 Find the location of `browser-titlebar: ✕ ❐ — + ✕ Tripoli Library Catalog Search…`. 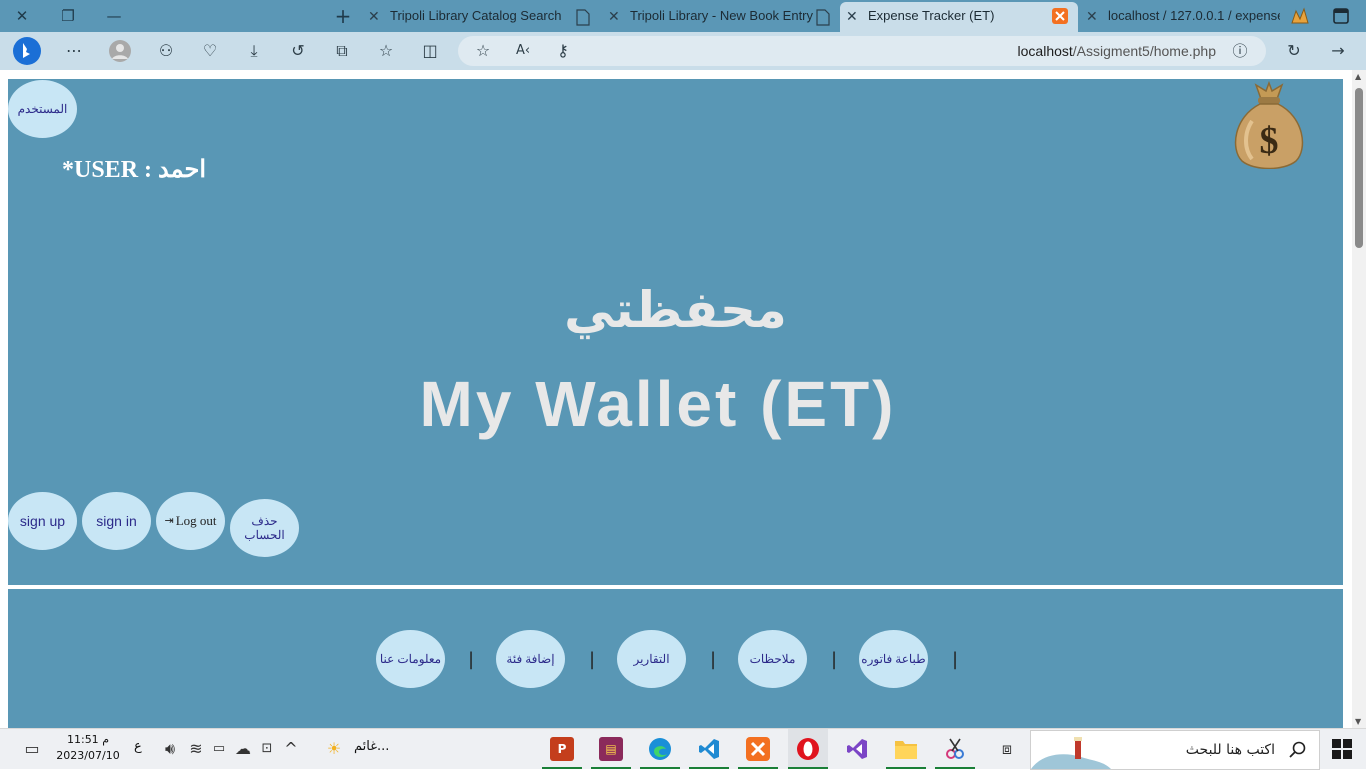

browser-titlebar: ✕ ❐ — + ✕ Tripoli Library Catalog Search… is located at coordinates (683, 16).